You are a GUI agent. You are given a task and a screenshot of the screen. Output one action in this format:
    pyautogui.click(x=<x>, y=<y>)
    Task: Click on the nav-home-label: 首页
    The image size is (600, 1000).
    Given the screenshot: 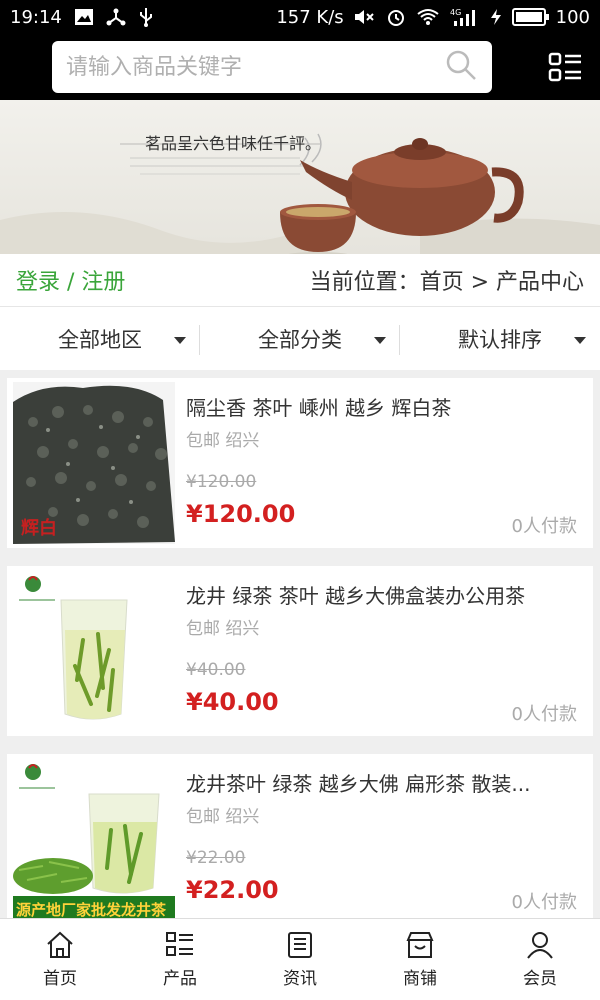 What is the action you would take?
    pyautogui.click(x=60, y=979)
    